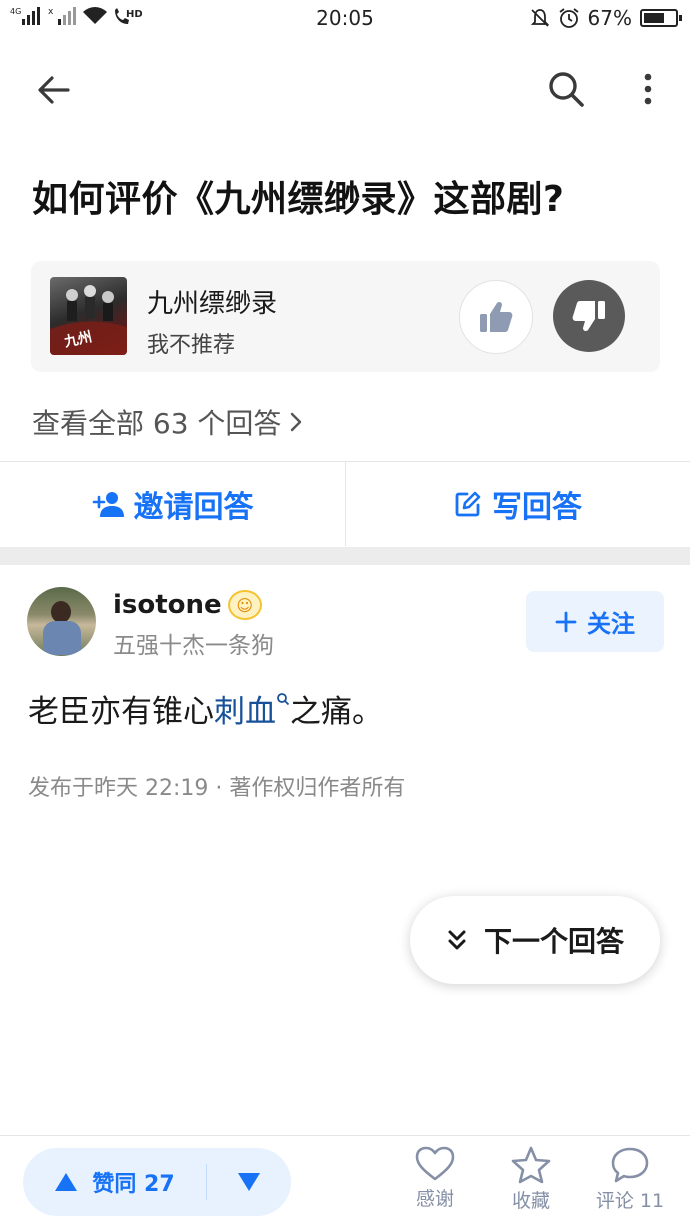 This screenshot has width=690, height=1227. Describe the element at coordinates (569, 18) in the screenshot. I see `alarm-icon` at that location.